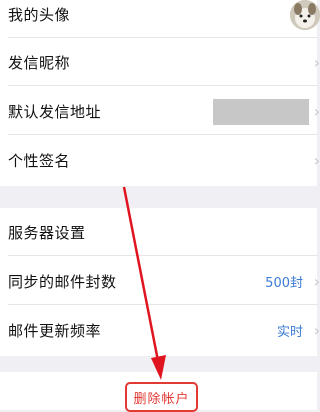  I want to click on redacted-email-value, so click(261, 112).